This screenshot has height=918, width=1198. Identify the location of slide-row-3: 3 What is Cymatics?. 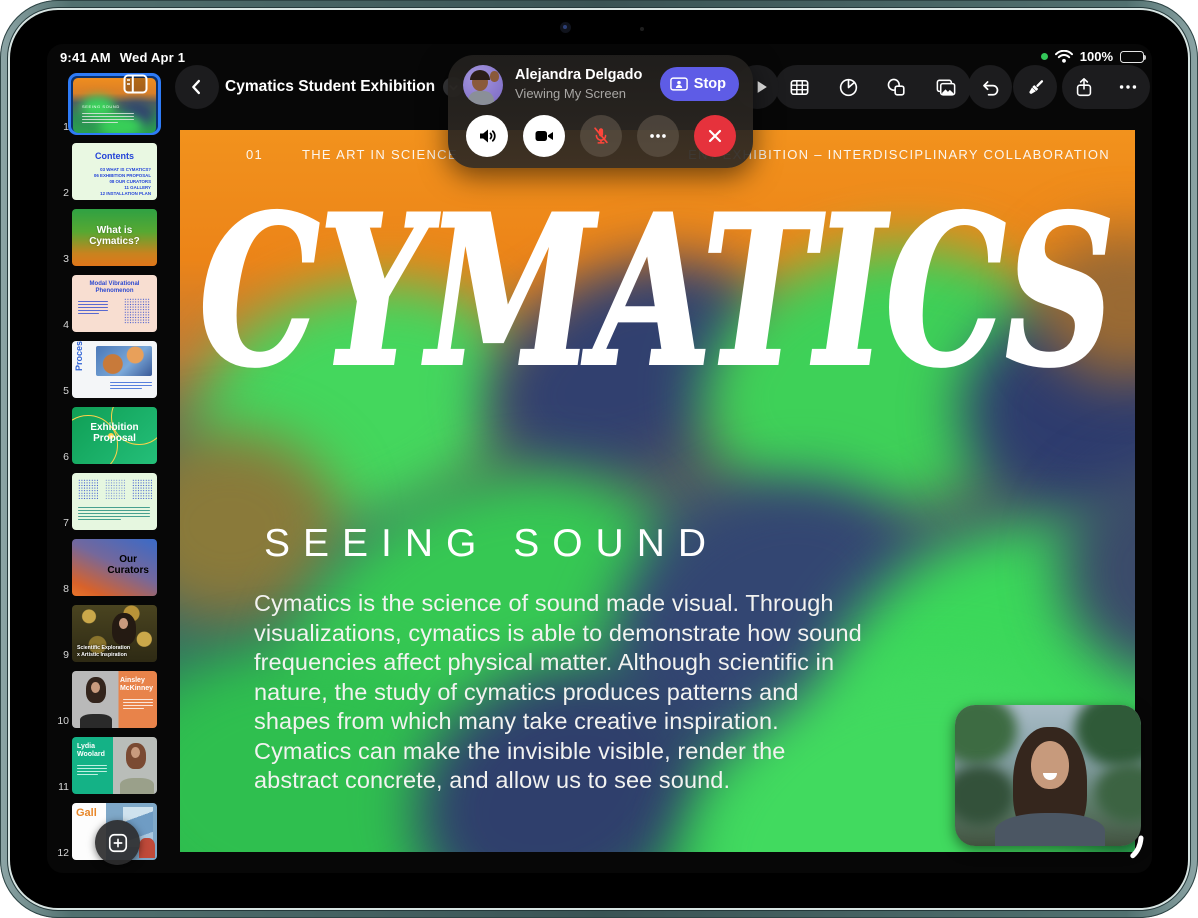
(114, 238).